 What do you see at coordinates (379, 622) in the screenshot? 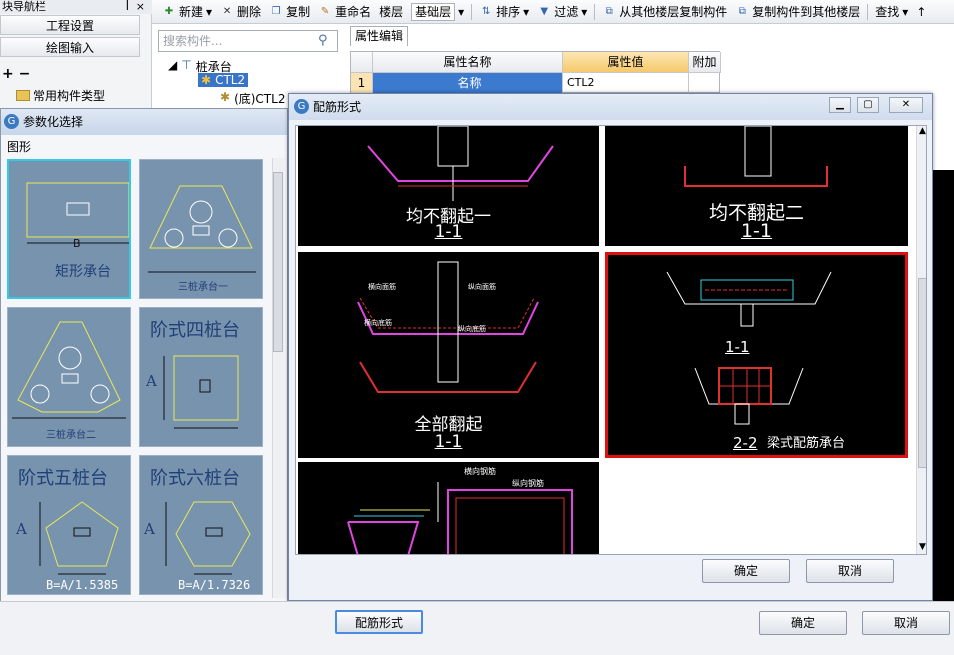
I see `rebar-form-button: 配筋形式` at bounding box center [379, 622].